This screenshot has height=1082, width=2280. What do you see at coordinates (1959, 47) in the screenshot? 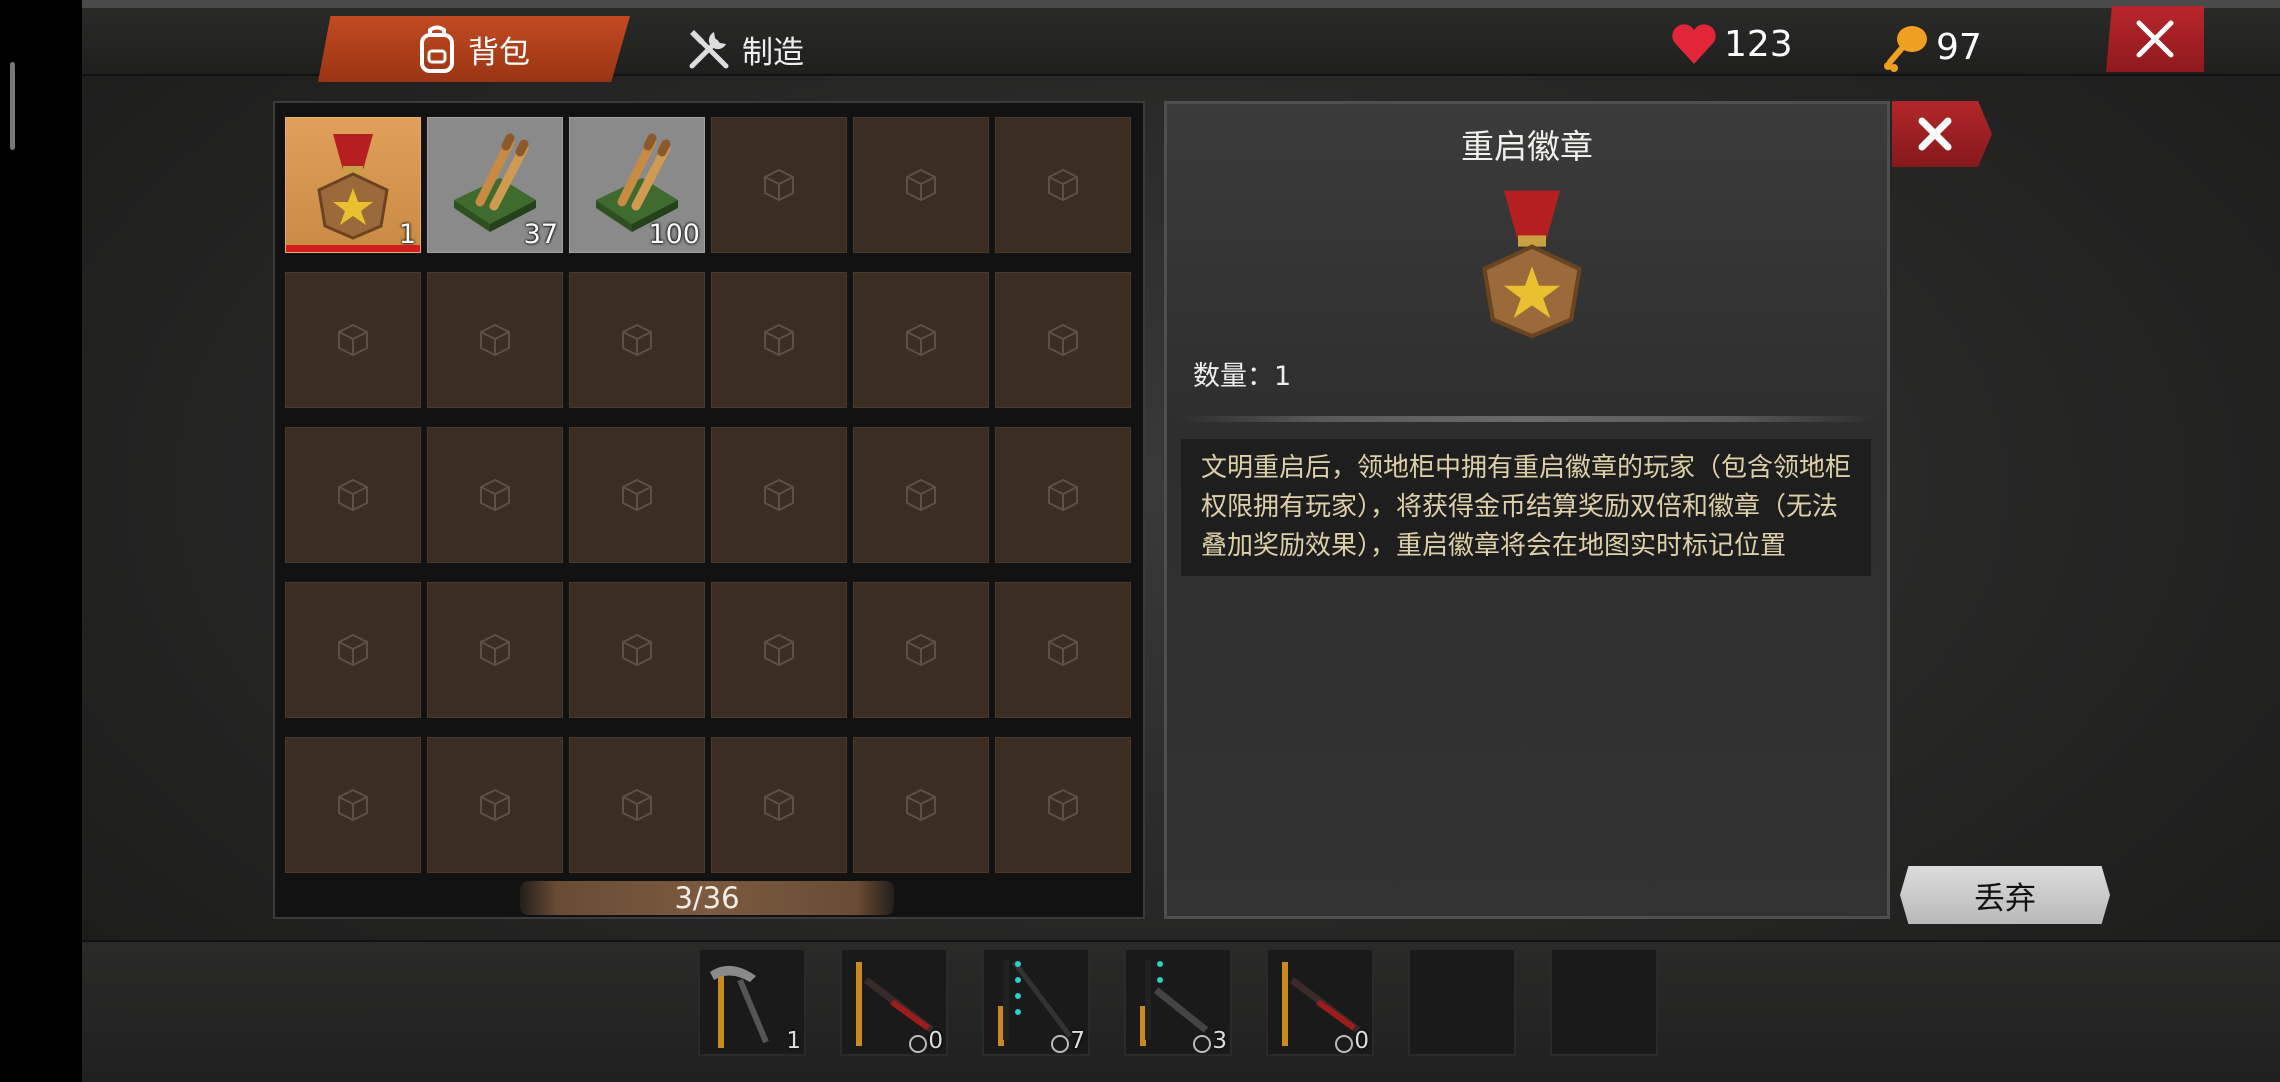
I see `food-value: 97` at bounding box center [1959, 47].